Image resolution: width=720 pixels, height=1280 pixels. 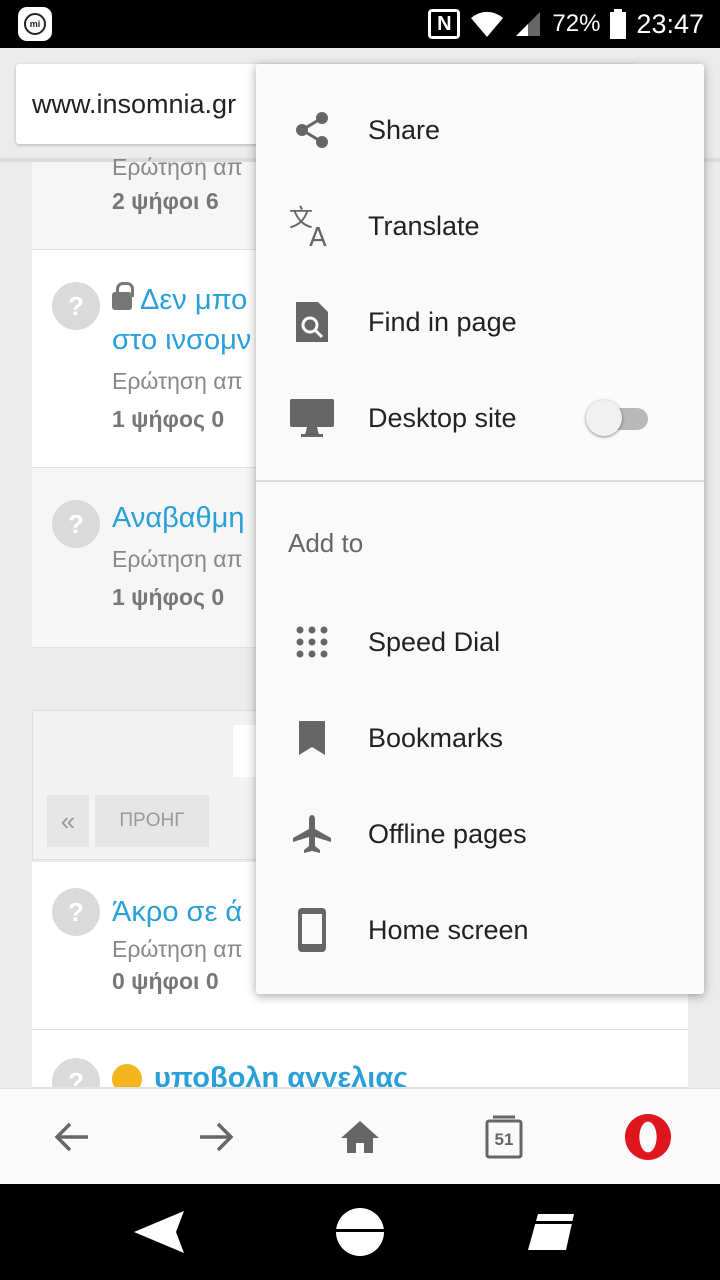 I want to click on menu-item-speed-dial: Speed Dial, so click(x=480, y=642).